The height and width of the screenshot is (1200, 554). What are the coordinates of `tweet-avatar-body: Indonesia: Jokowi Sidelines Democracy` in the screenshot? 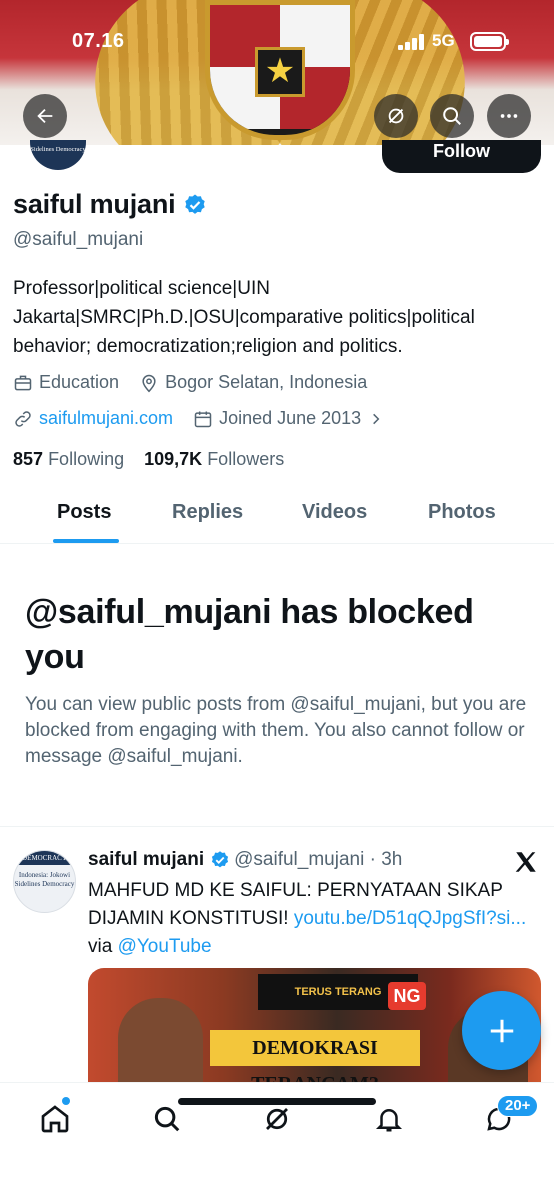 It's located at (44, 879).